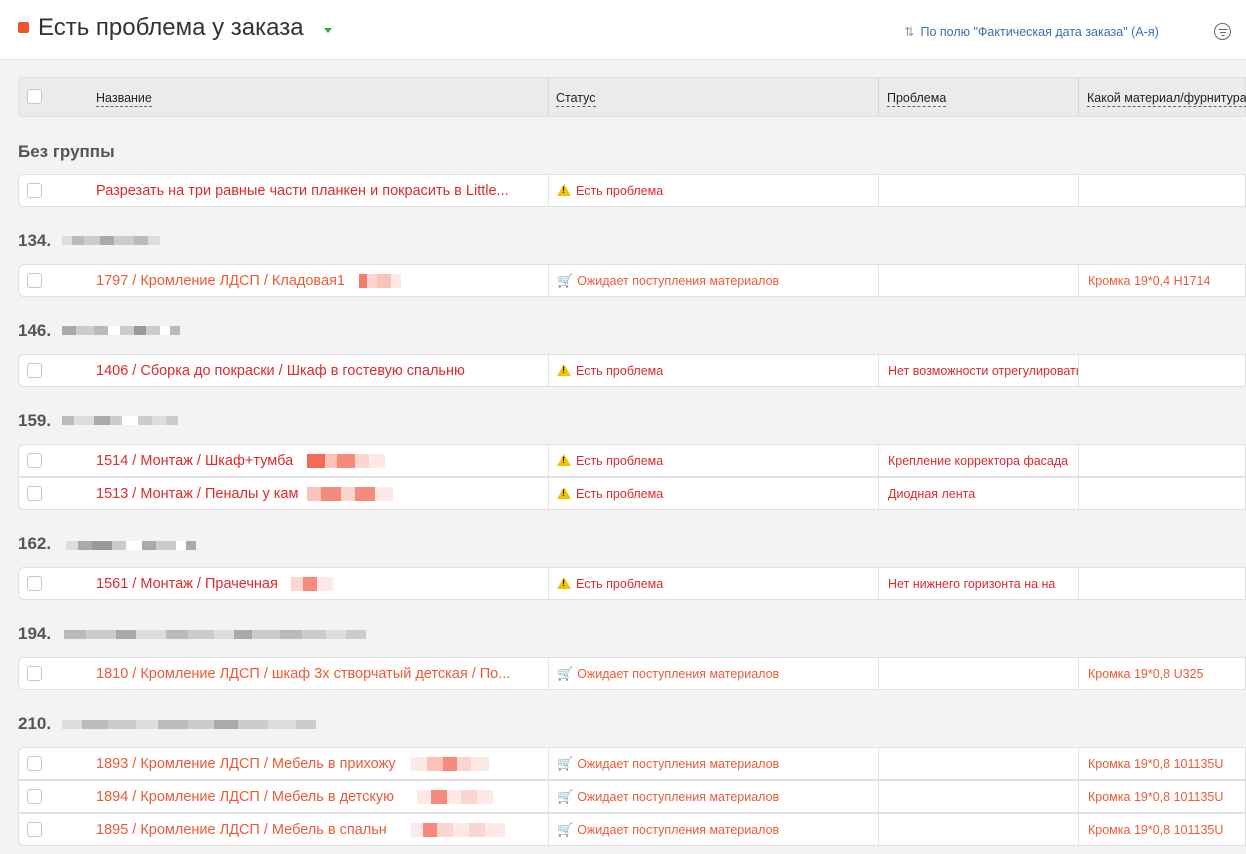 The width and height of the screenshot is (1246, 854). I want to click on group-title: 159., so click(34, 421).